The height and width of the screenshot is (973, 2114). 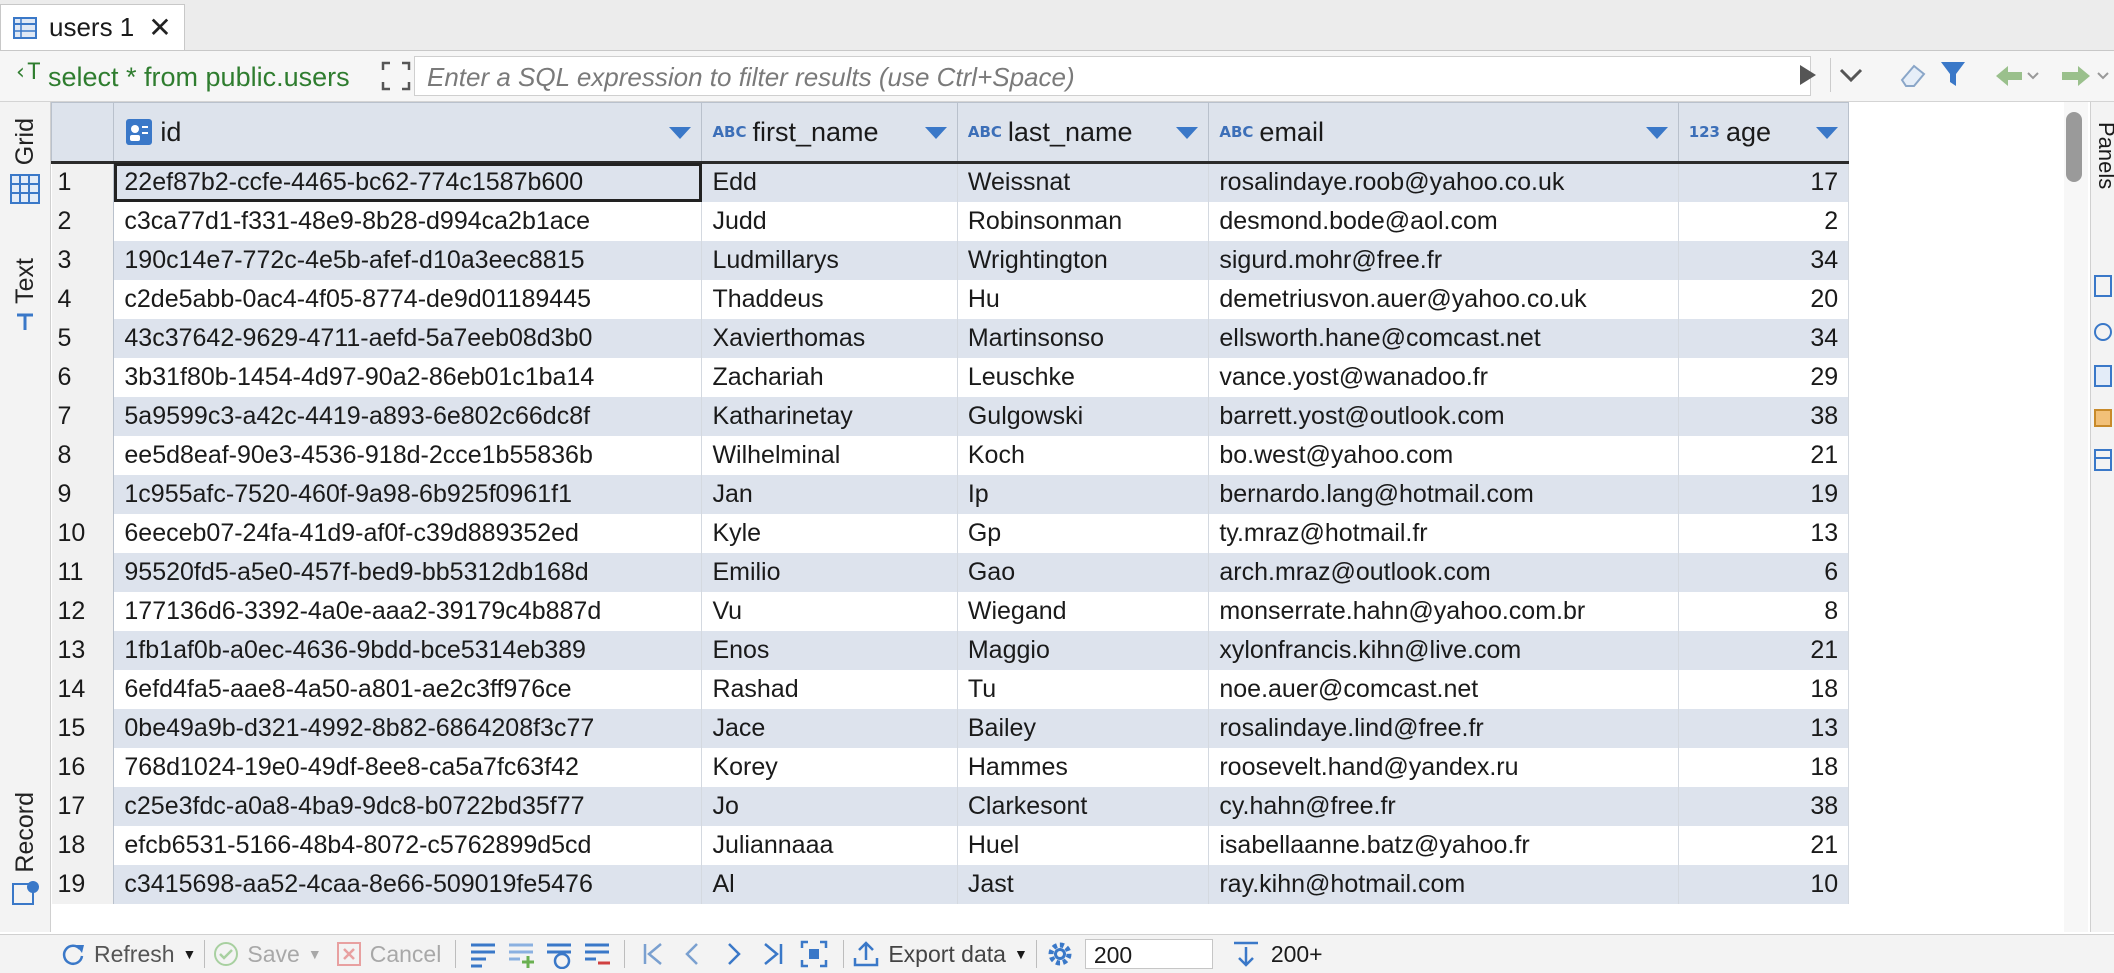 What do you see at coordinates (1443, 182) in the screenshot?
I see `cell-email: rosalindaye.roob@yahoo.co.uk` at bounding box center [1443, 182].